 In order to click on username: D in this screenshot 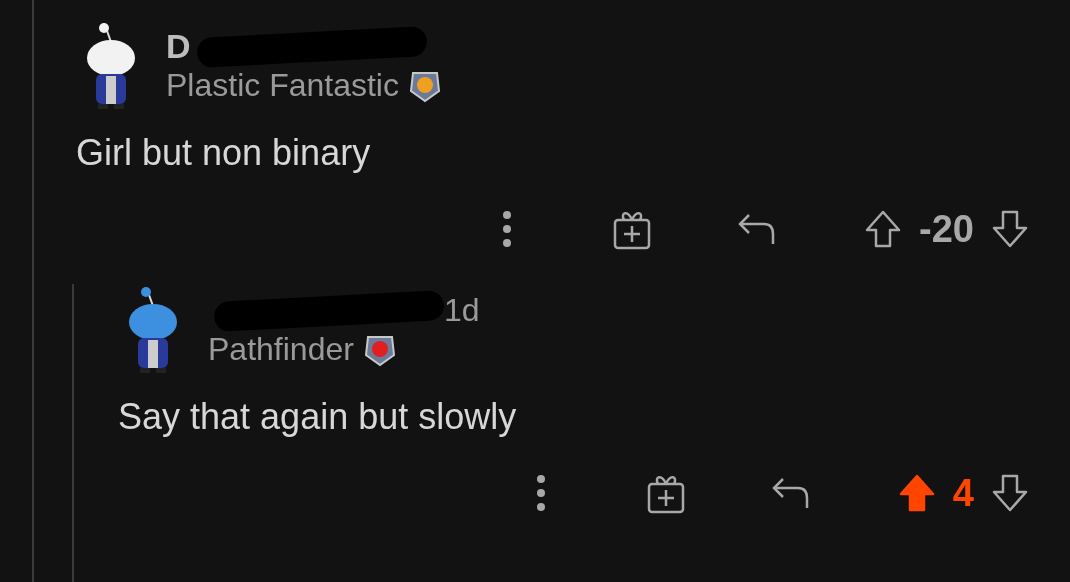, I will do `click(178, 46)`.